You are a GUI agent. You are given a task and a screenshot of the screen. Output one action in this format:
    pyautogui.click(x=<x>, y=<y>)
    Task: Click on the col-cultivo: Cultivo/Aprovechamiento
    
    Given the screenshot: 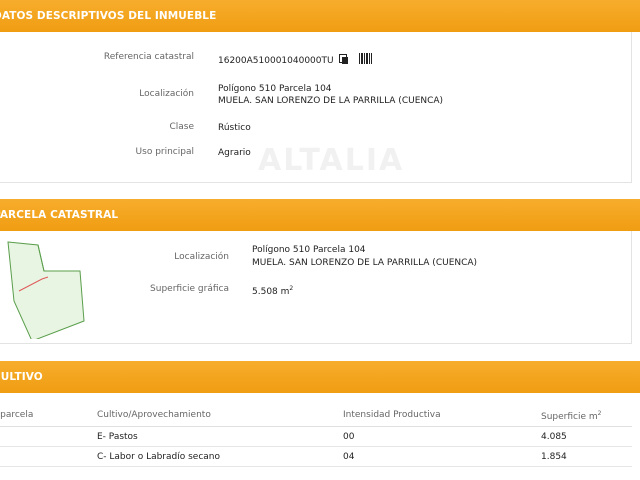 What is the action you would take?
    pyautogui.click(x=154, y=415)
    